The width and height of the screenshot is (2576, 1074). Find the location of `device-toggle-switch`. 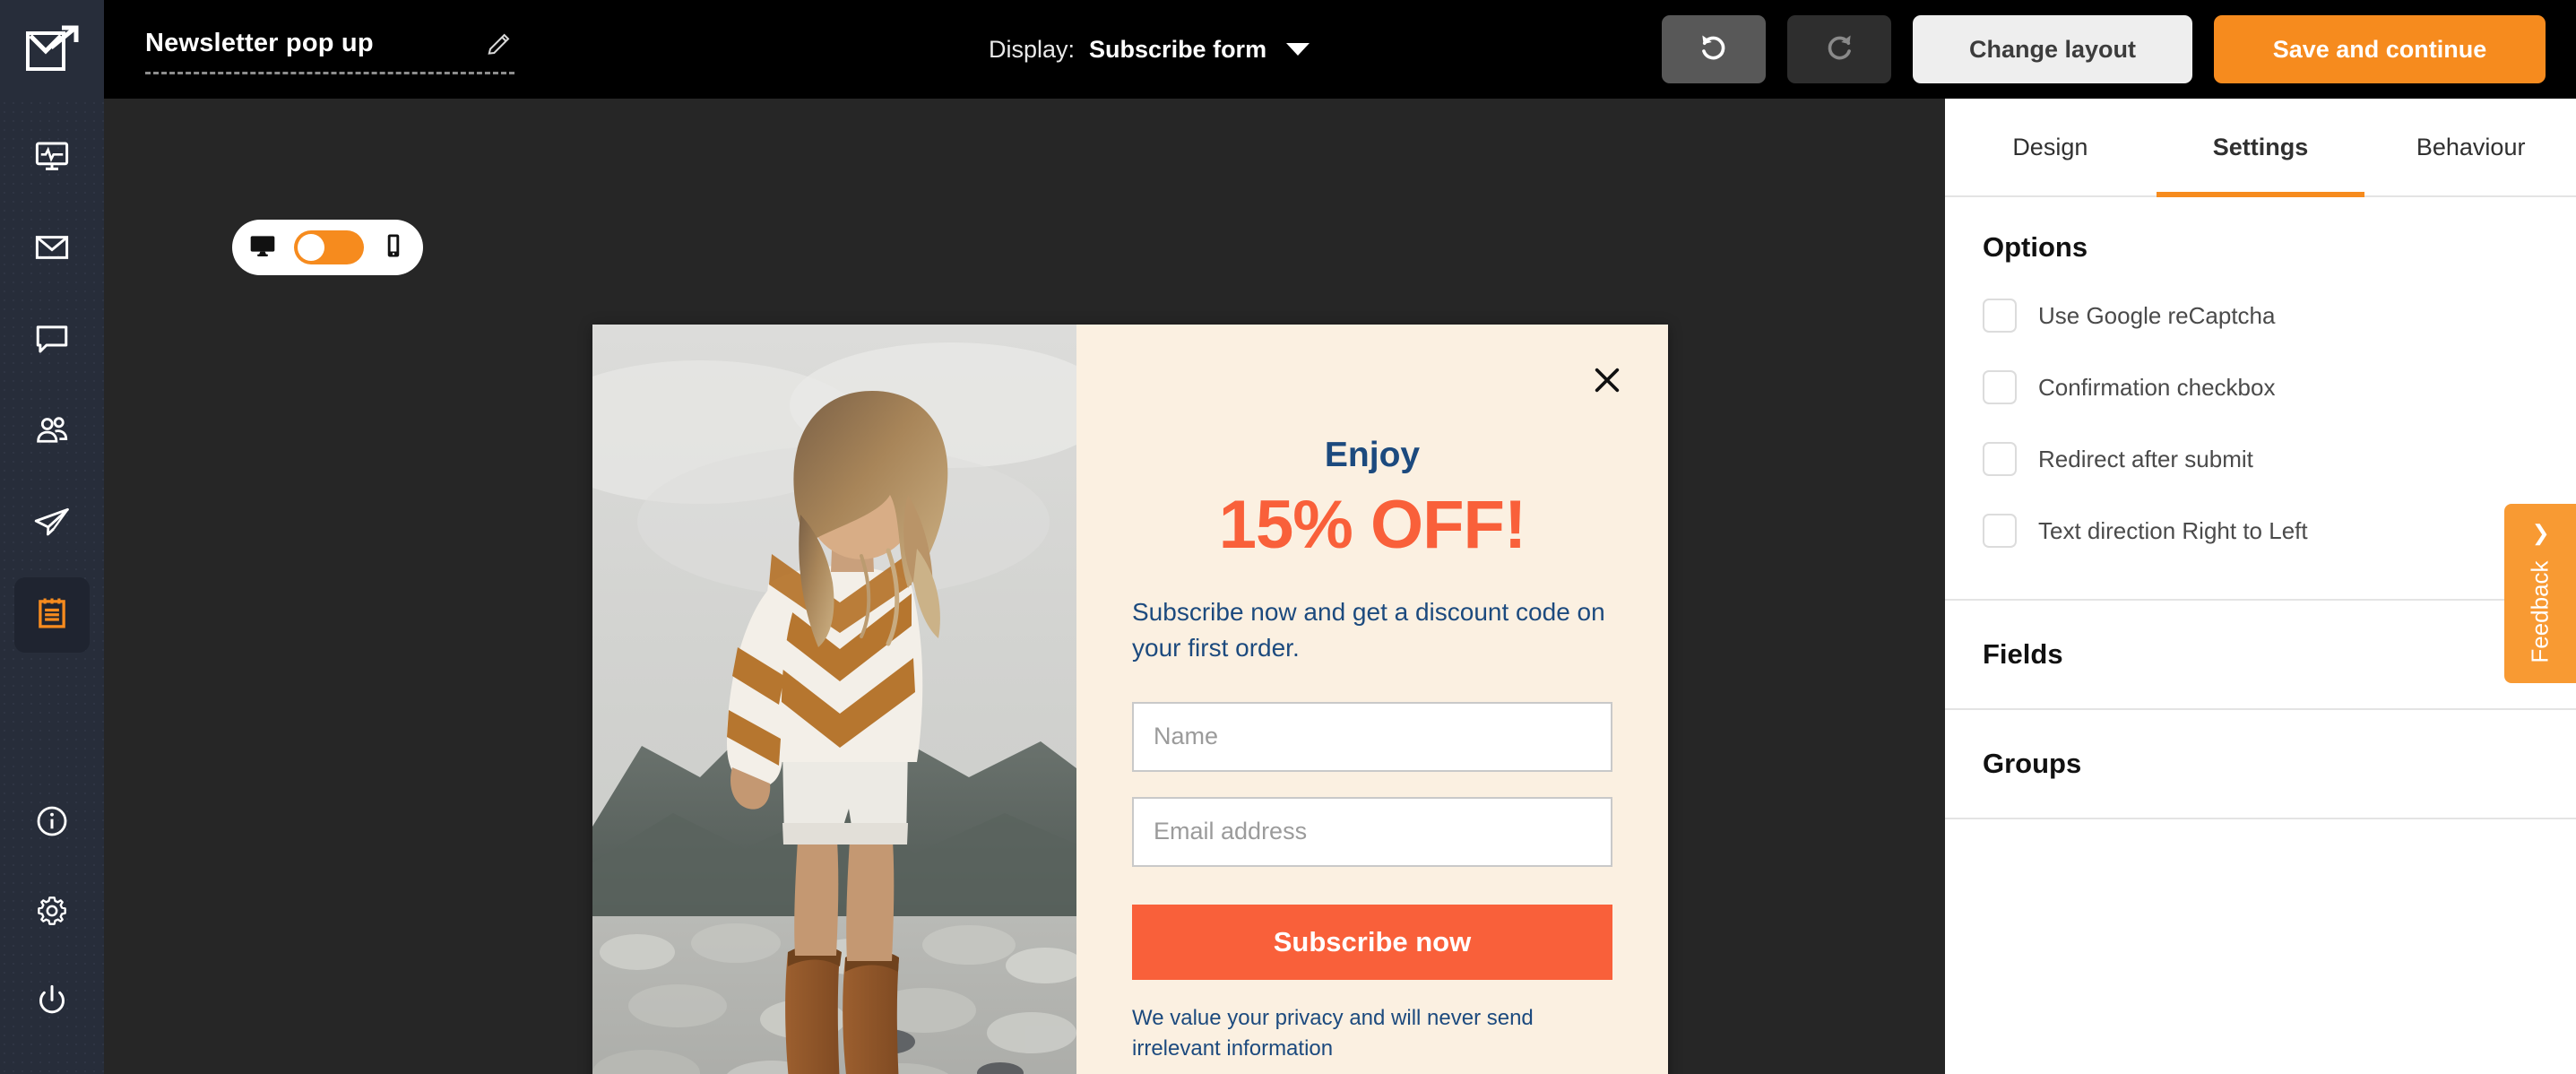

device-toggle-switch is located at coordinates (328, 247).